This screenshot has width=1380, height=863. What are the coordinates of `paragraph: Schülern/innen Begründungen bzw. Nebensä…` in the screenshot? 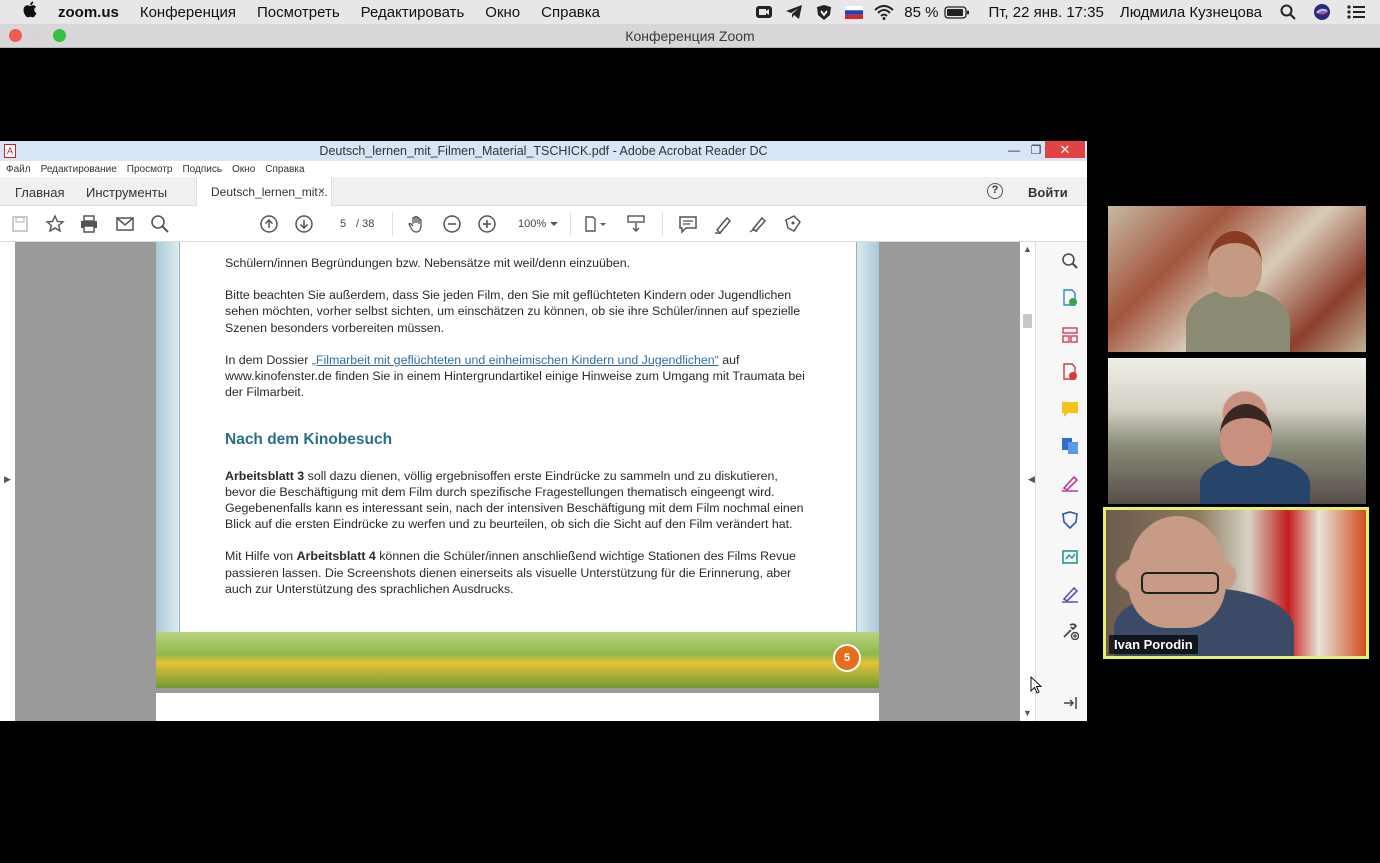 It's located at (428, 263).